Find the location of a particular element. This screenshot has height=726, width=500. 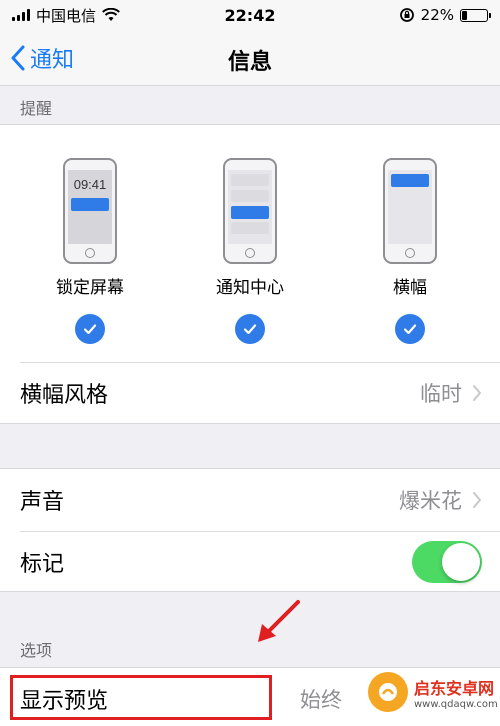

watermark-title: 启东安卓网 is located at coordinates (454, 688).